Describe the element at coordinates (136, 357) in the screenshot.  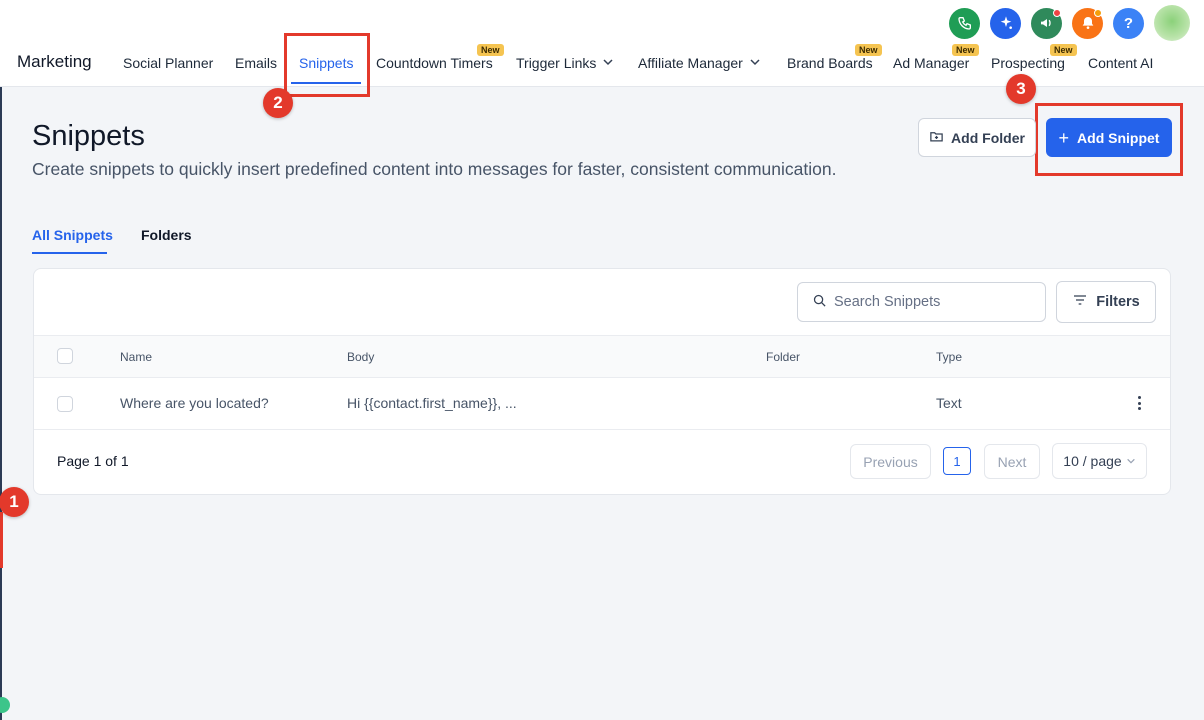
I see `column-header-name: Name` at that location.